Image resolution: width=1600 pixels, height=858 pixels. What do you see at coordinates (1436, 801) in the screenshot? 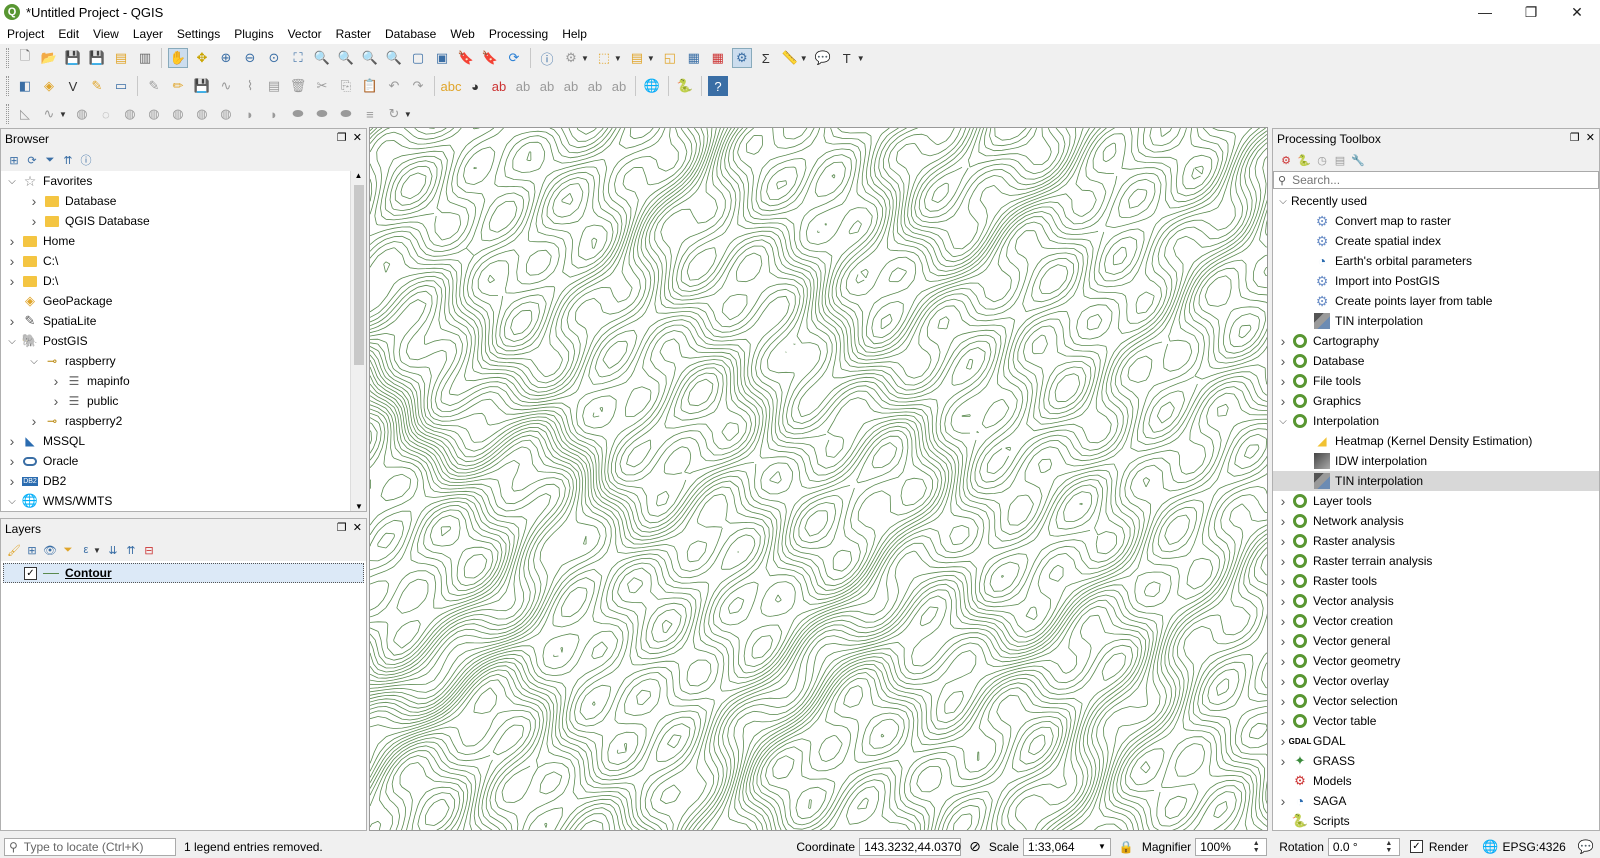
I see `toolbox-item: › ◔ SAGA` at bounding box center [1436, 801].